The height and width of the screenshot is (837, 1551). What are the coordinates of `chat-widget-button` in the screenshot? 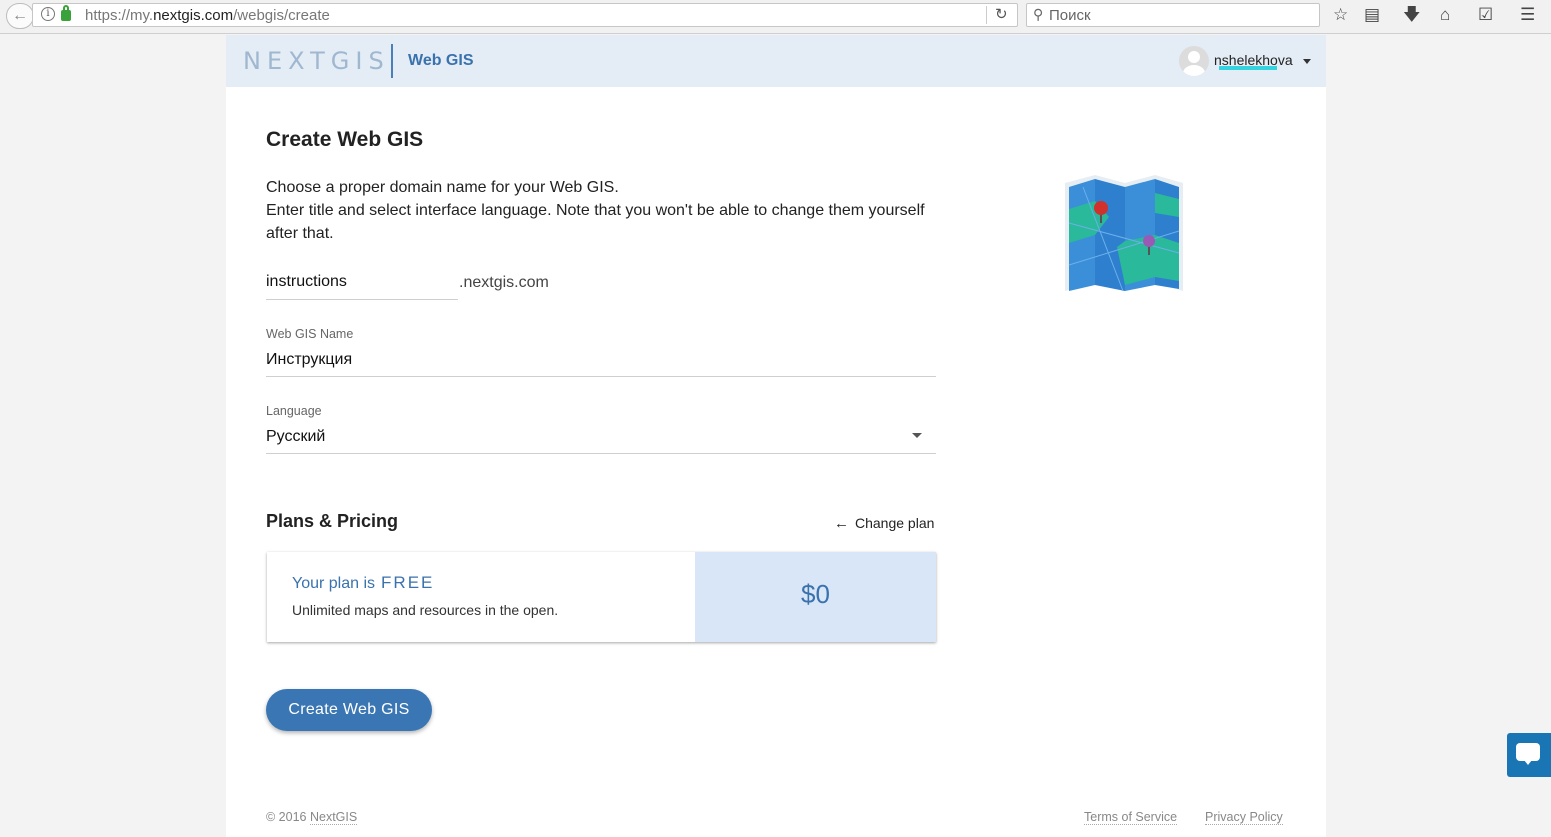 It's located at (1529, 755).